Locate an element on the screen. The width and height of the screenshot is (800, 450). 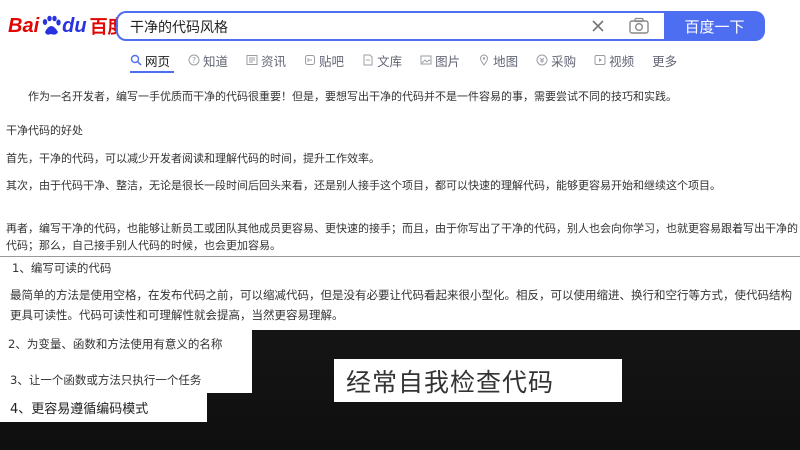
list-item-3: 3、让一个函数或方法只执行一个任务 is located at coordinates (106, 380).